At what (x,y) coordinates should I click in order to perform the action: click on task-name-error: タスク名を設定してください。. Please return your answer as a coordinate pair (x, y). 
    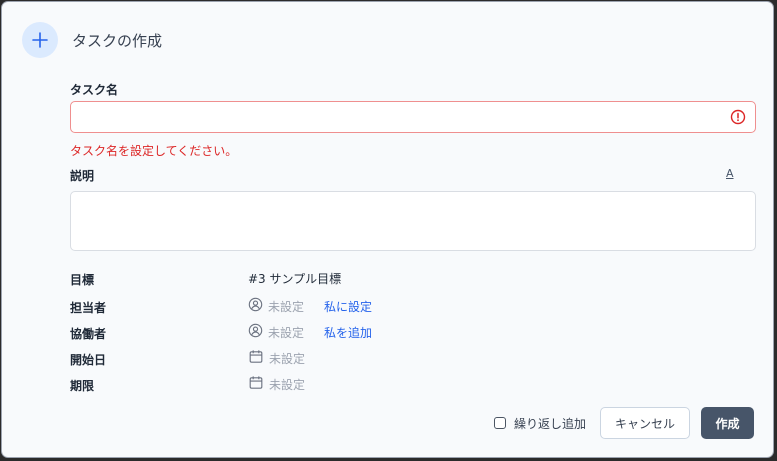
    Looking at the image, I should click on (154, 151).